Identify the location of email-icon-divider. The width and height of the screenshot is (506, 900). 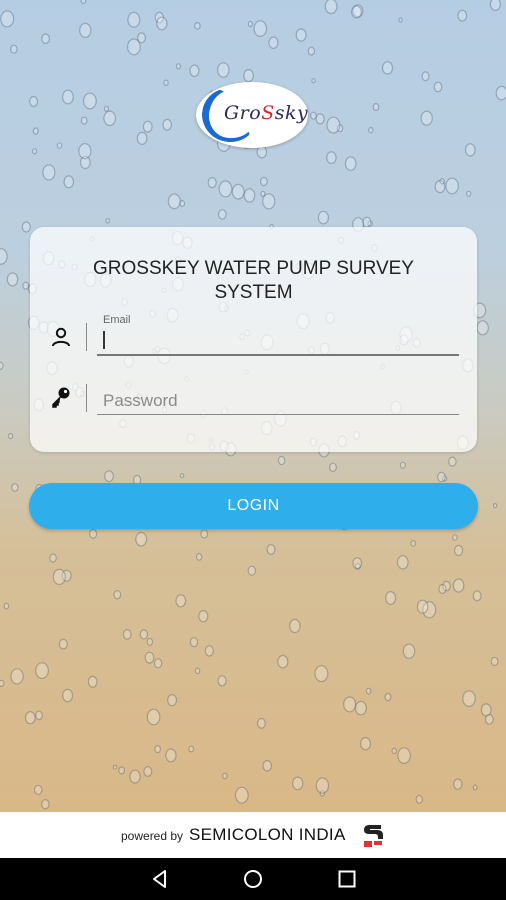
(86, 337).